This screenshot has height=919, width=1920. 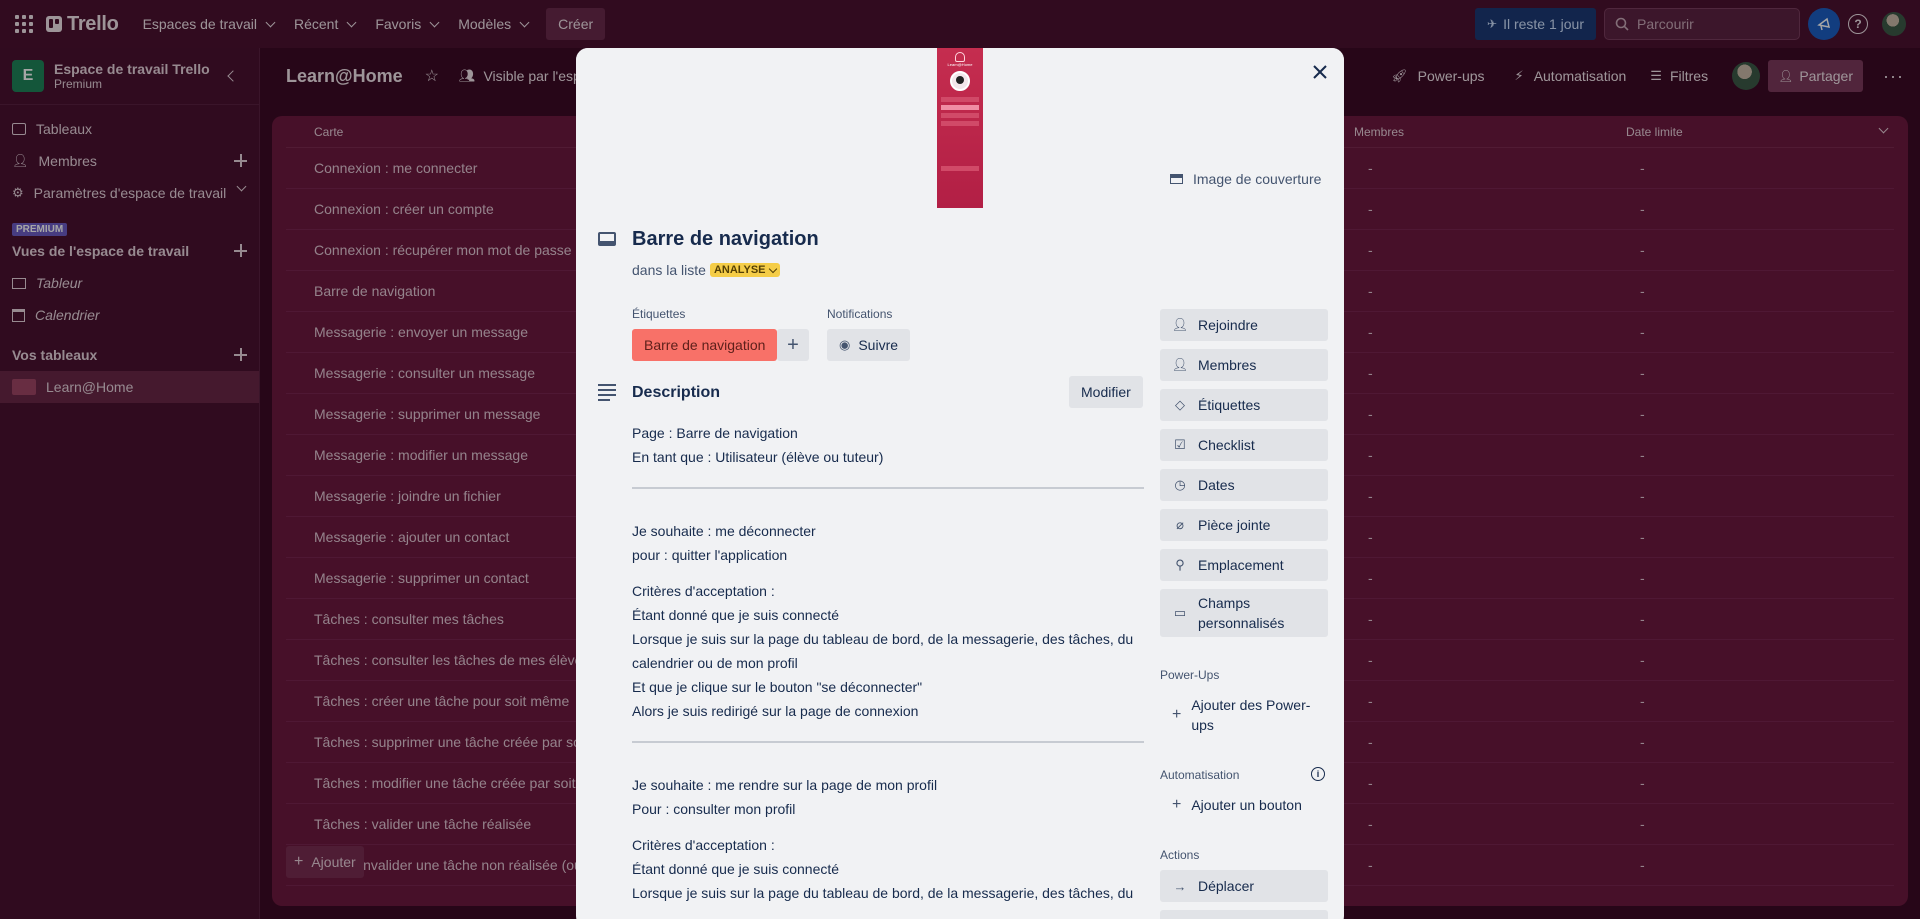 I want to click on edit-description-button: Modifier, so click(x=1106, y=392).